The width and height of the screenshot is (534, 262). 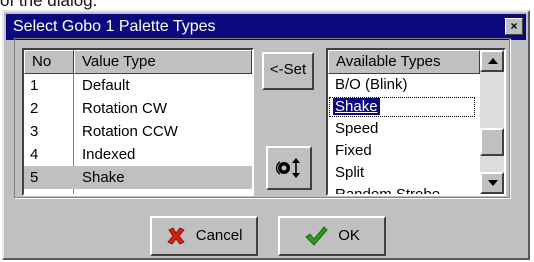 What do you see at coordinates (138, 154) in the screenshot?
I see `table-row: 4 Indexed` at bounding box center [138, 154].